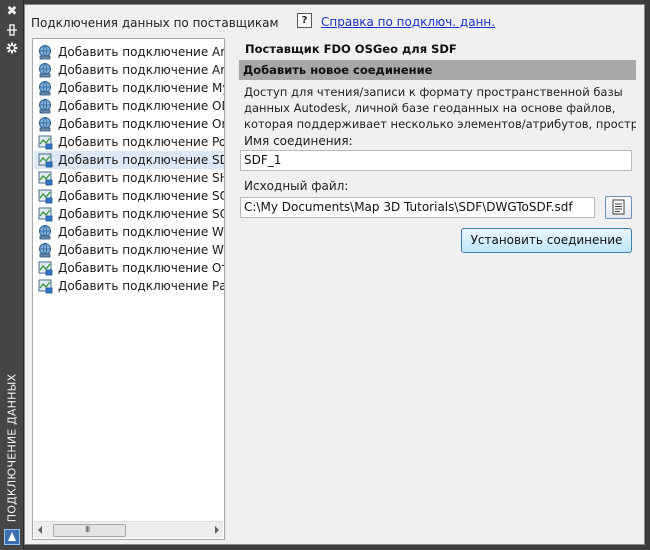 The image size is (650, 550). I want to click on provider-item: Добавить подключение Растр, so click(129, 286).